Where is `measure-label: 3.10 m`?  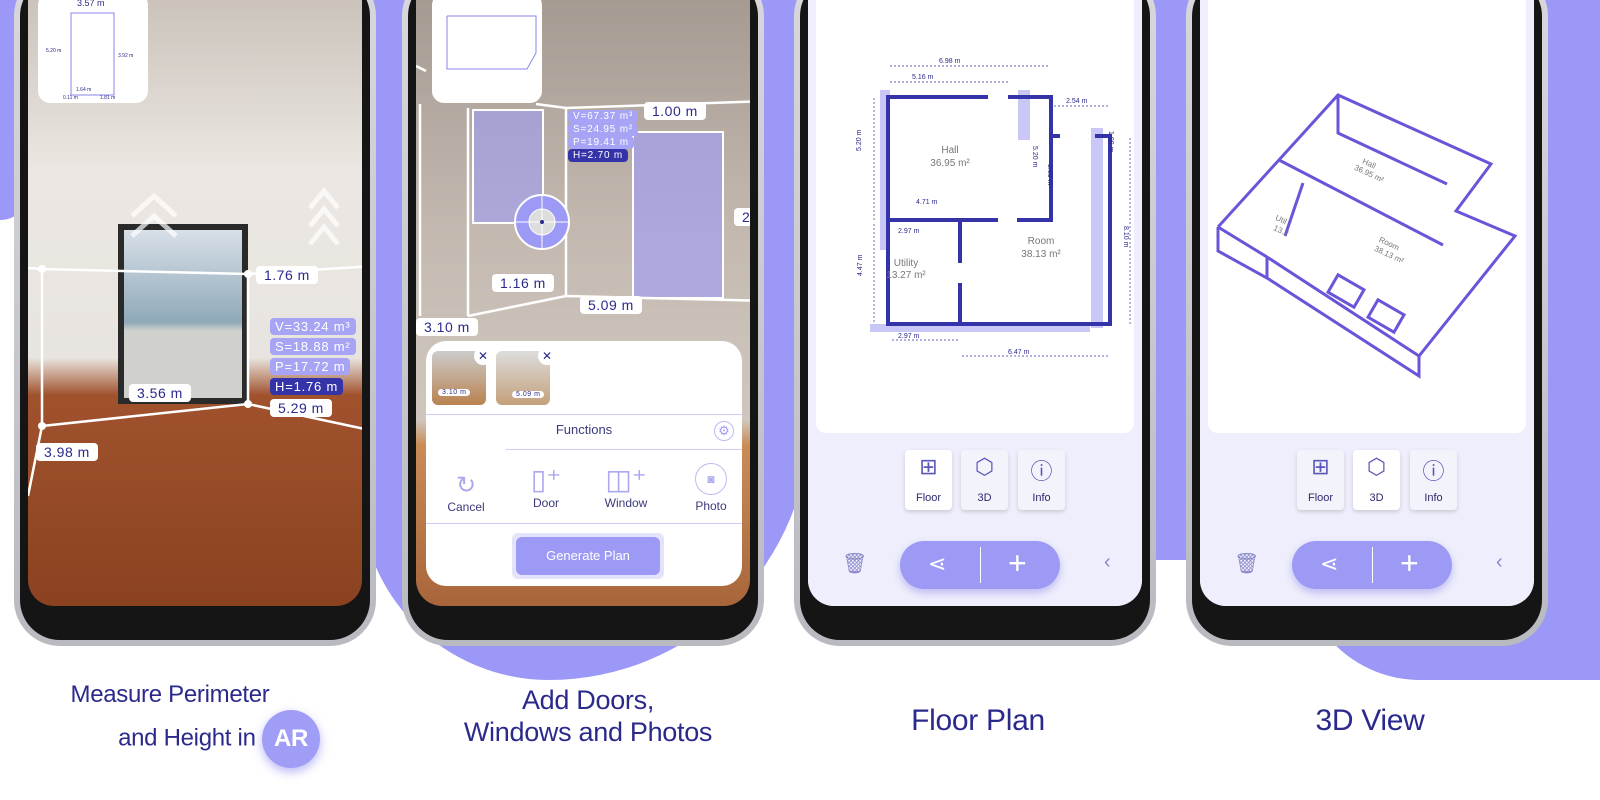
measure-label: 3.10 m is located at coordinates (447, 327).